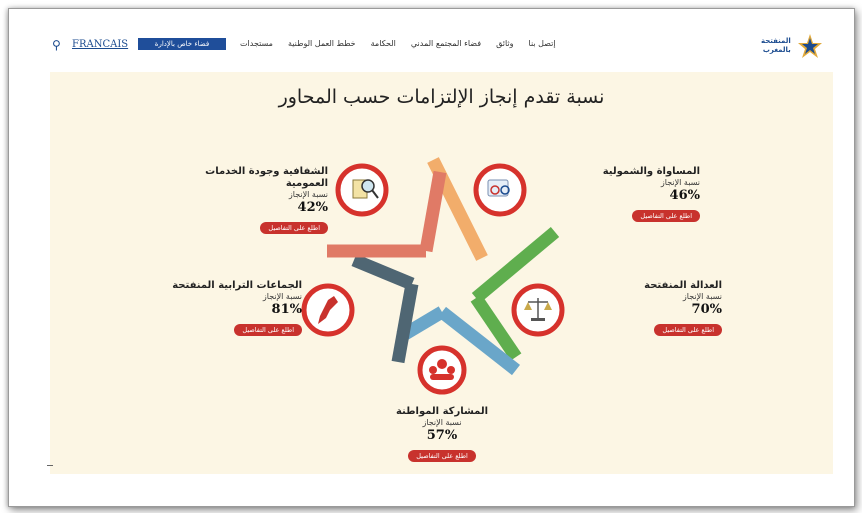 The image size is (862, 513). What do you see at coordinates (322, 43) in the screenshot?
I see `nav-item-action-plans: خطط العمل الوطنية` at bounding box center [322, 43].